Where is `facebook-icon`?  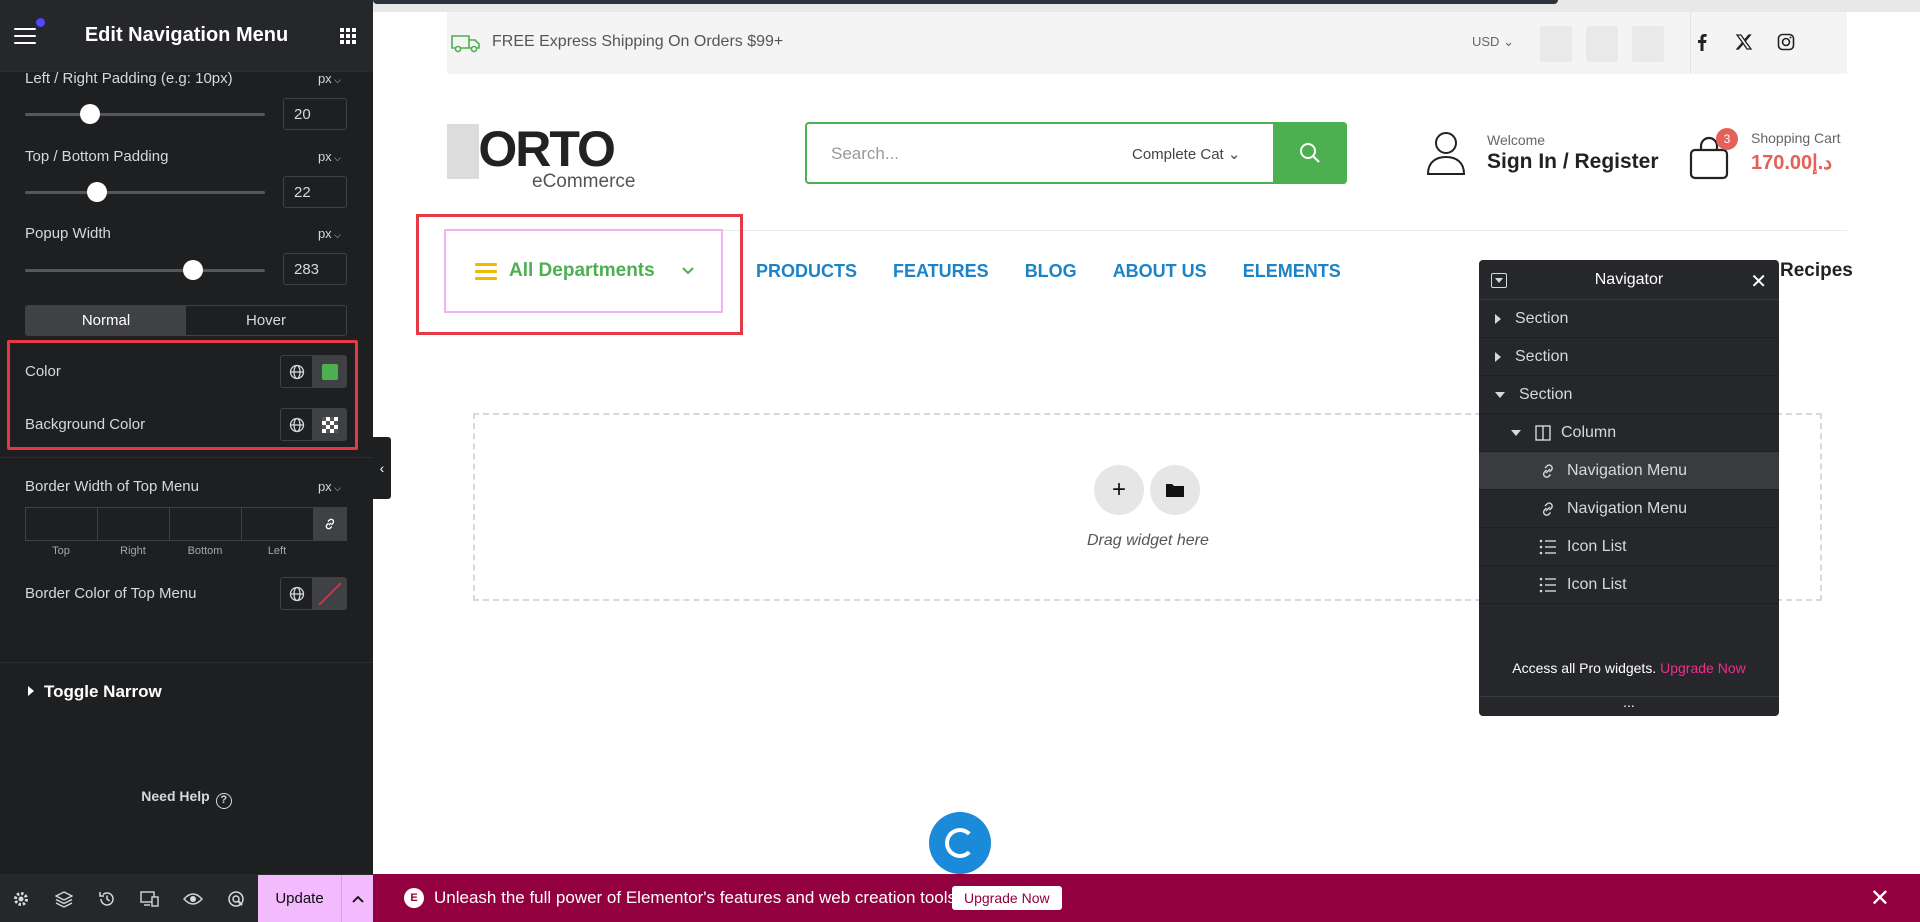 facebook-icon is located at coordinates (1702, 42).